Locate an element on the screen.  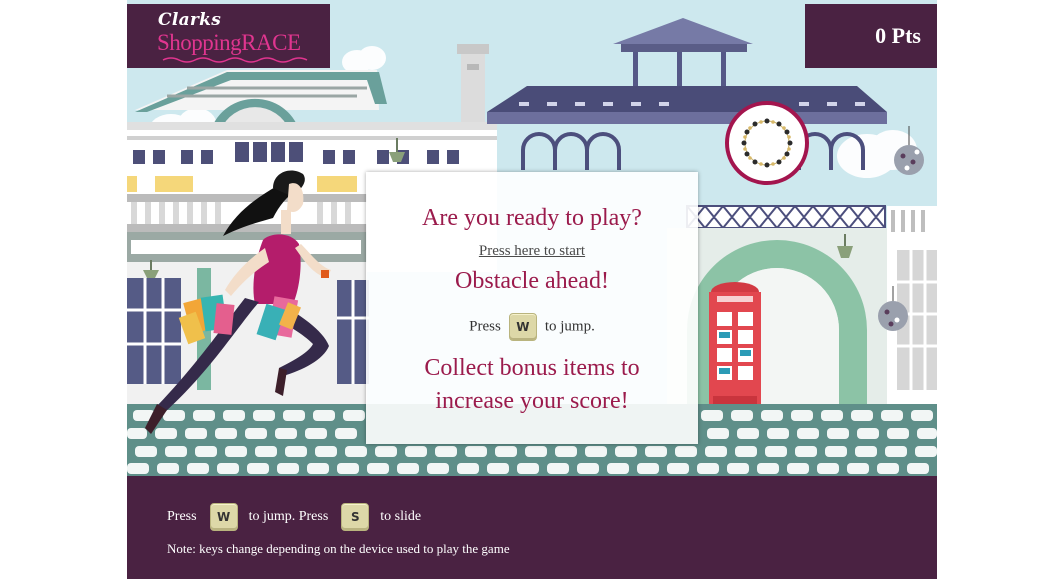
logo-swash-icon is located at coordinates (235, 60).